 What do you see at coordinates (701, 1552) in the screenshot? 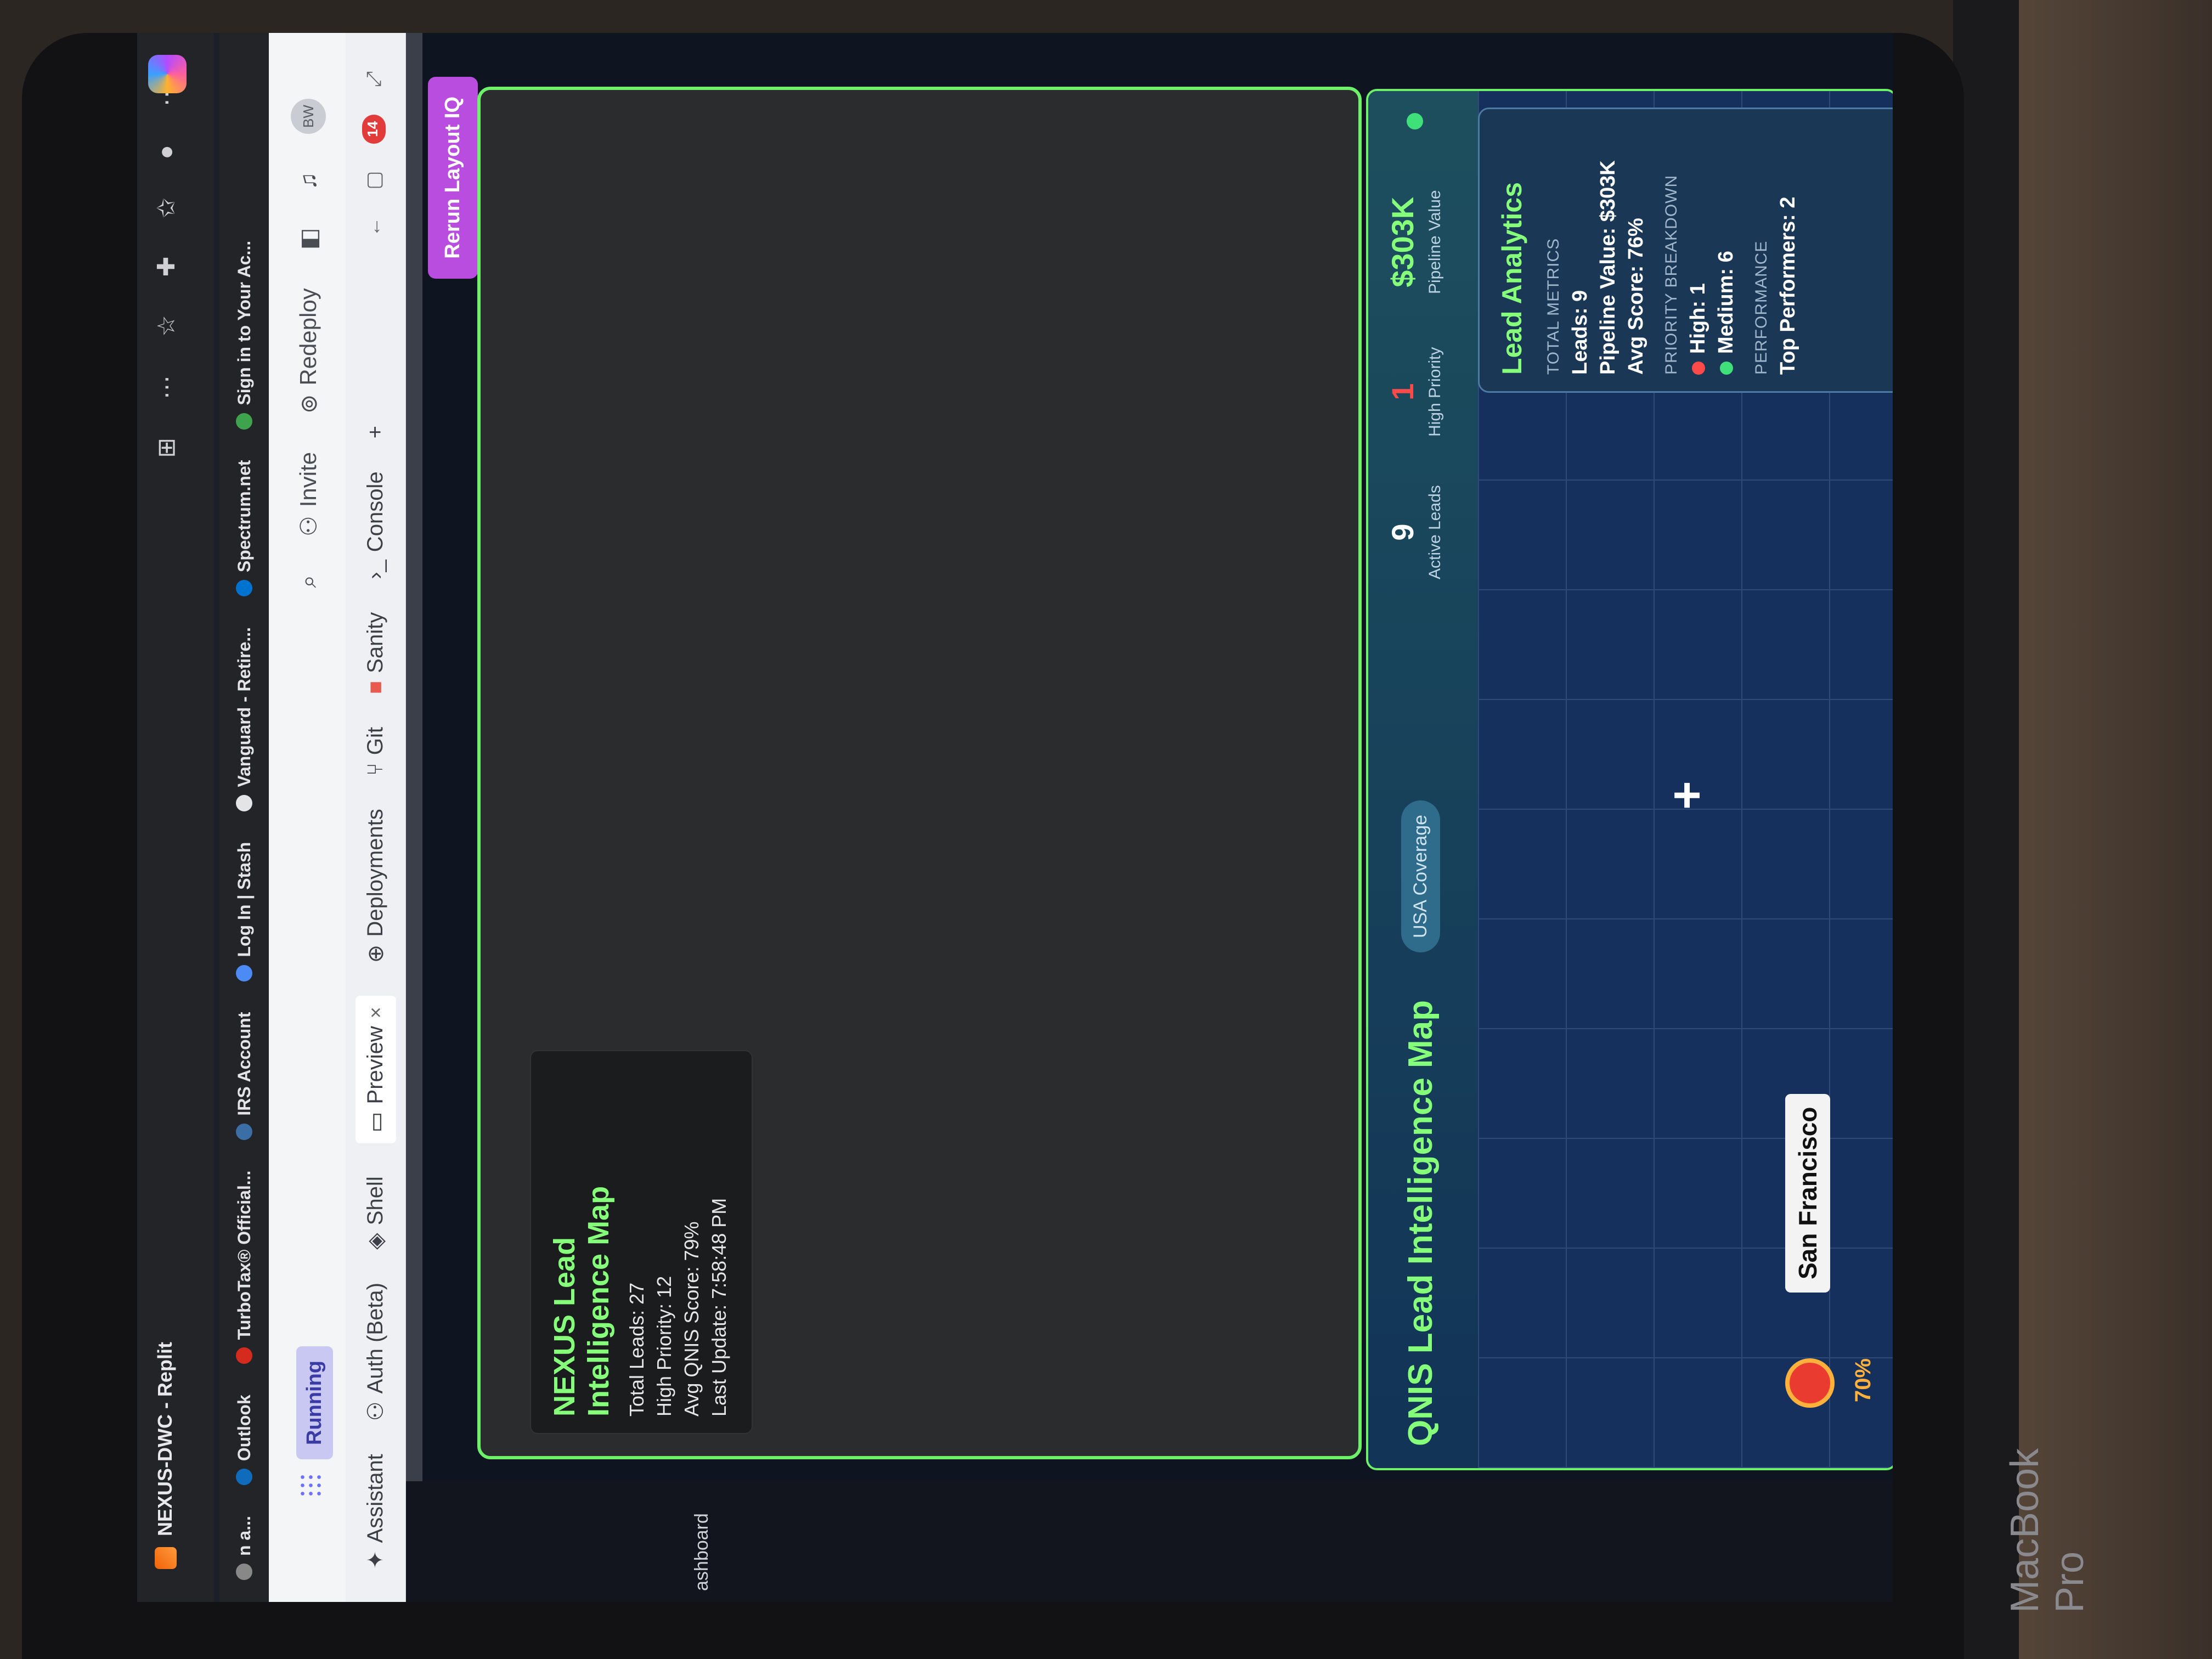
I see `sidebar-label: ashboard` at bounding box center [701, 1552].